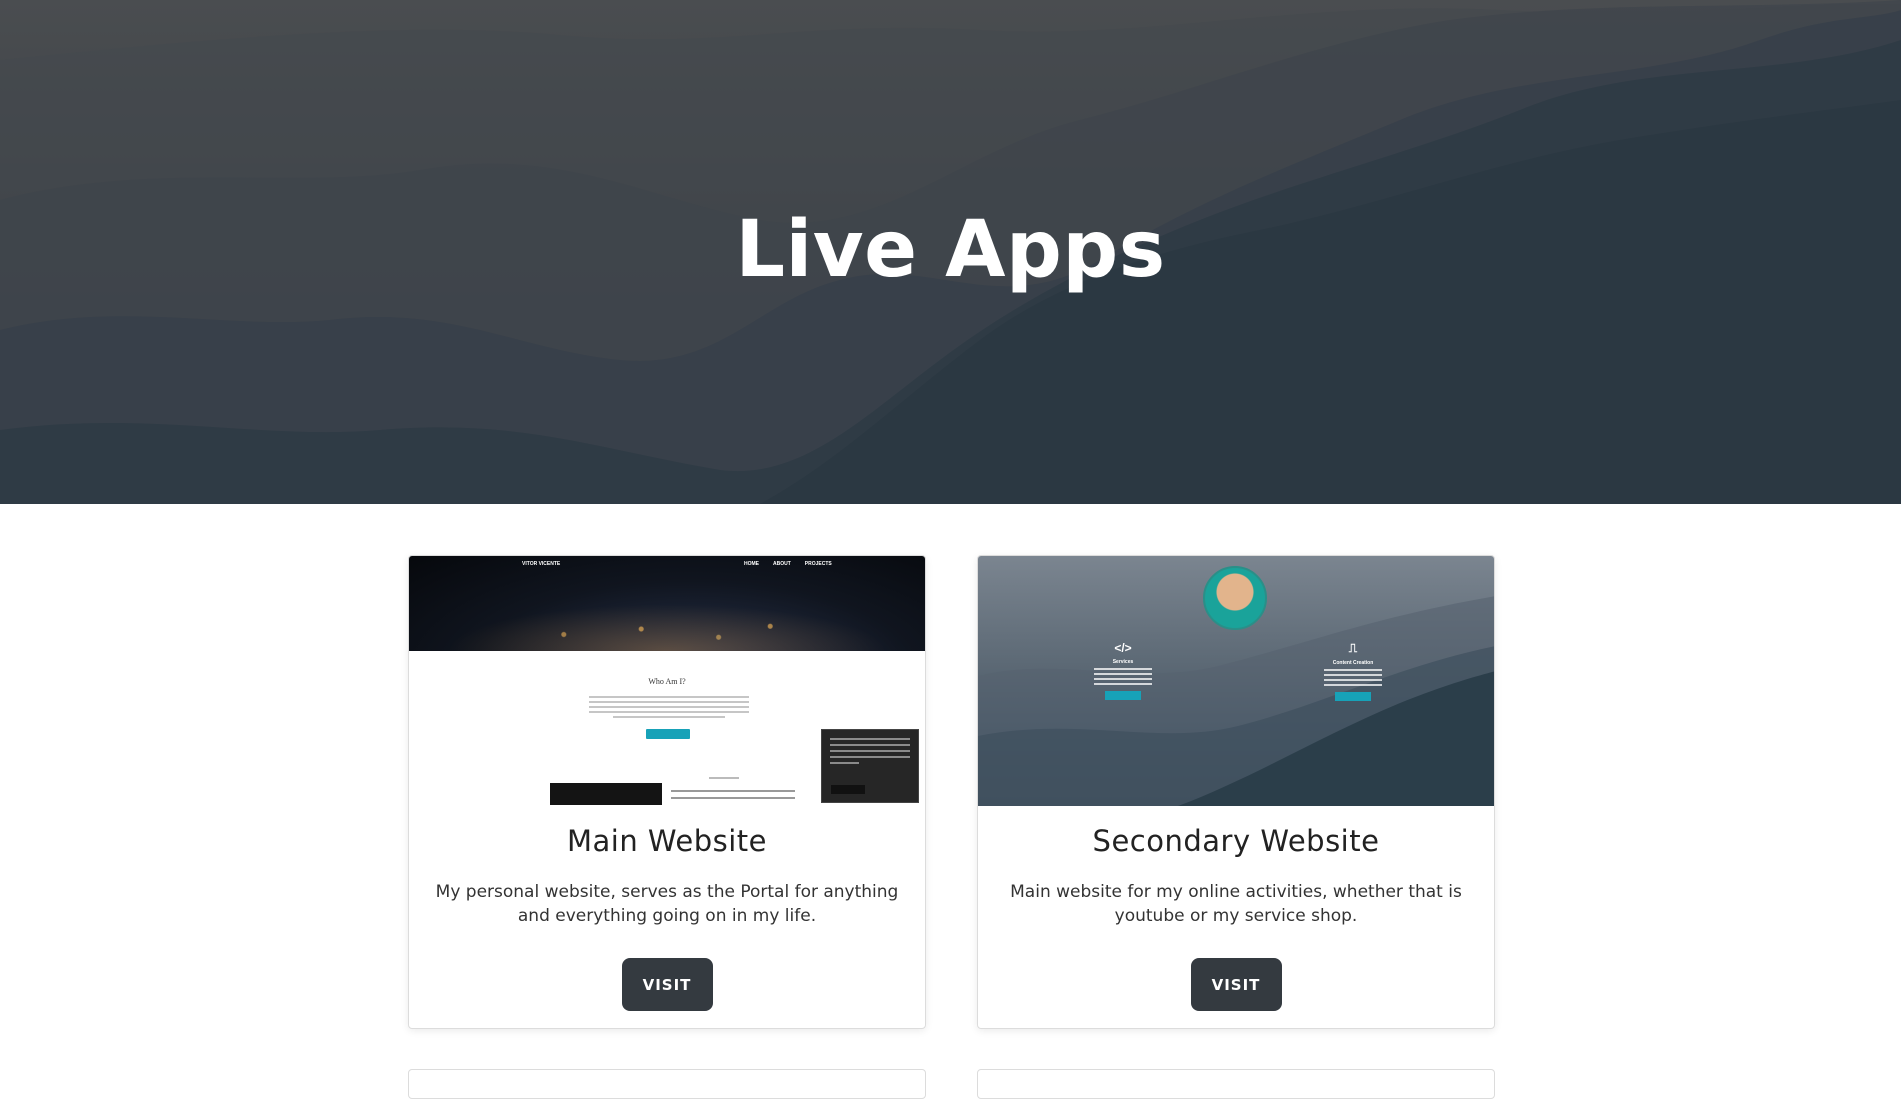 The image size is (1901, 1099). Describe the element at coordinates (751, 564) in the screenshot. I see `thumbnail-nav-link: HOME` at that location.